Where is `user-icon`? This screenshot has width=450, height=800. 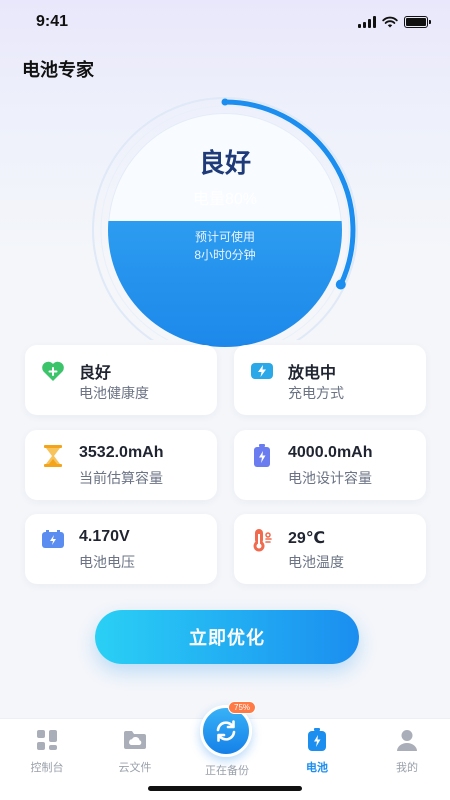
user-icon is located at coordinates (407, 740).